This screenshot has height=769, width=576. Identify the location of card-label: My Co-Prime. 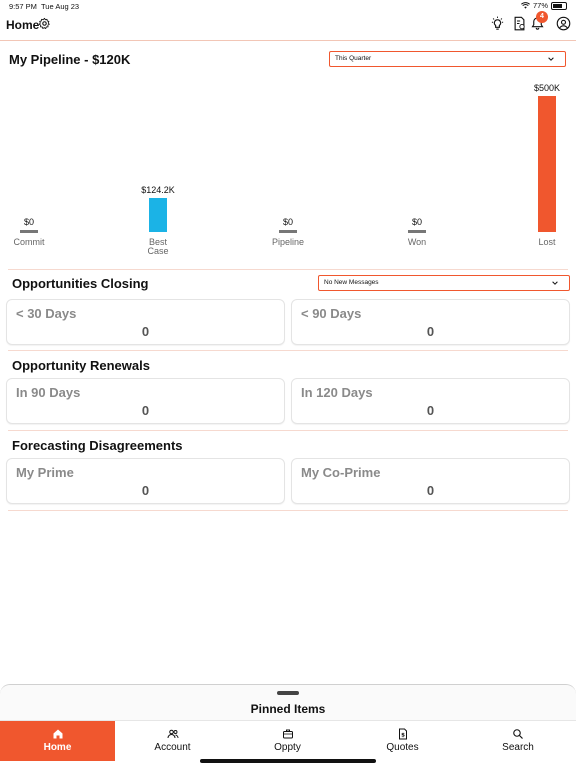
(341, 472).